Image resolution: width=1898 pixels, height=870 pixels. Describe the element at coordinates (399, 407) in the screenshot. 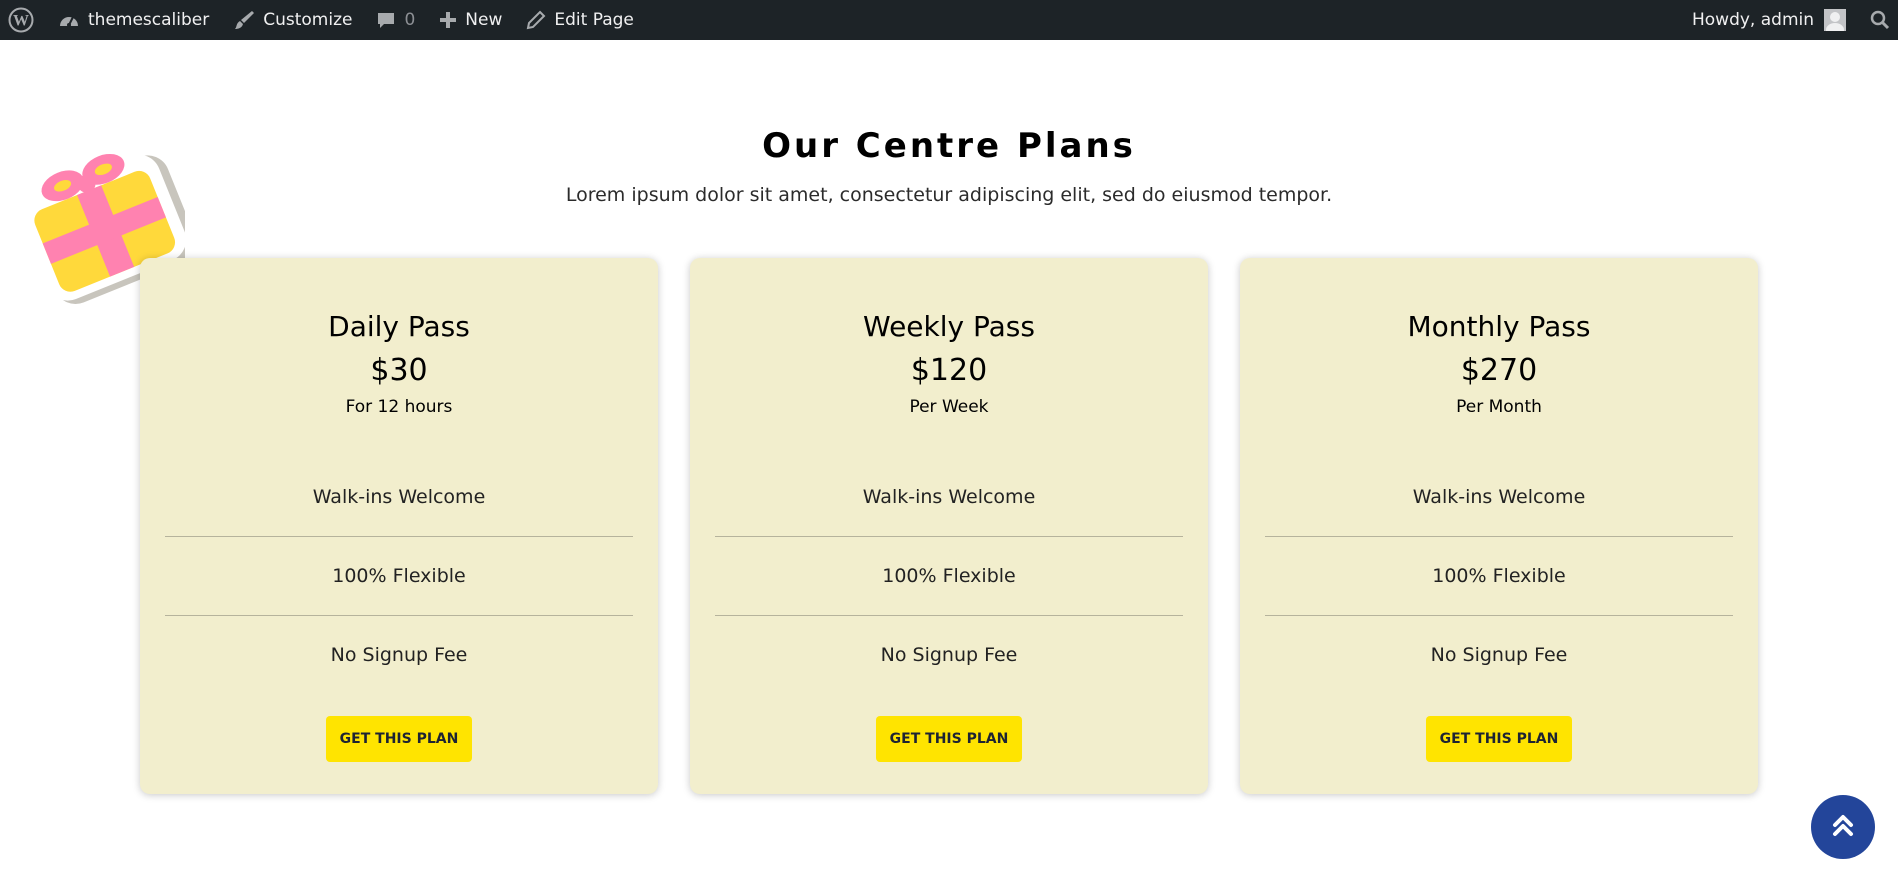

I see `plan-period: For 12 hours` at that location.